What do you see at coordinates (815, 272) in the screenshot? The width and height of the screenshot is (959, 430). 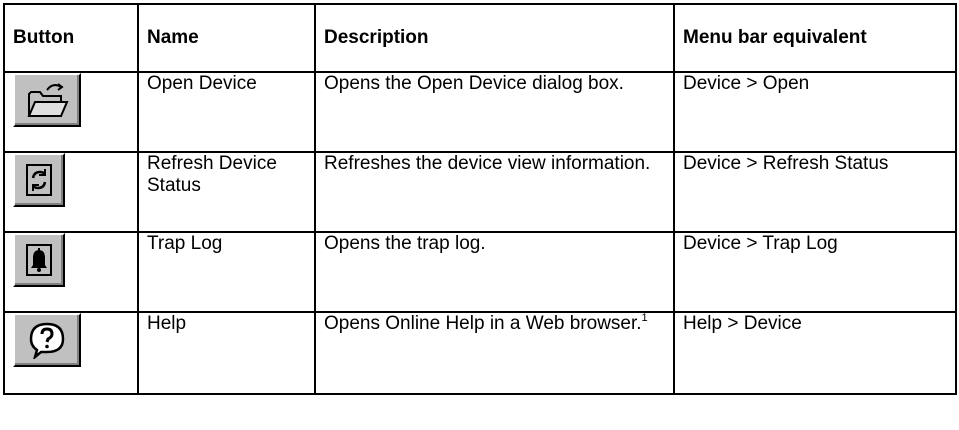 I see `row-menu-equivalent: Device > Trap Log` at bounding box center [815, 272].